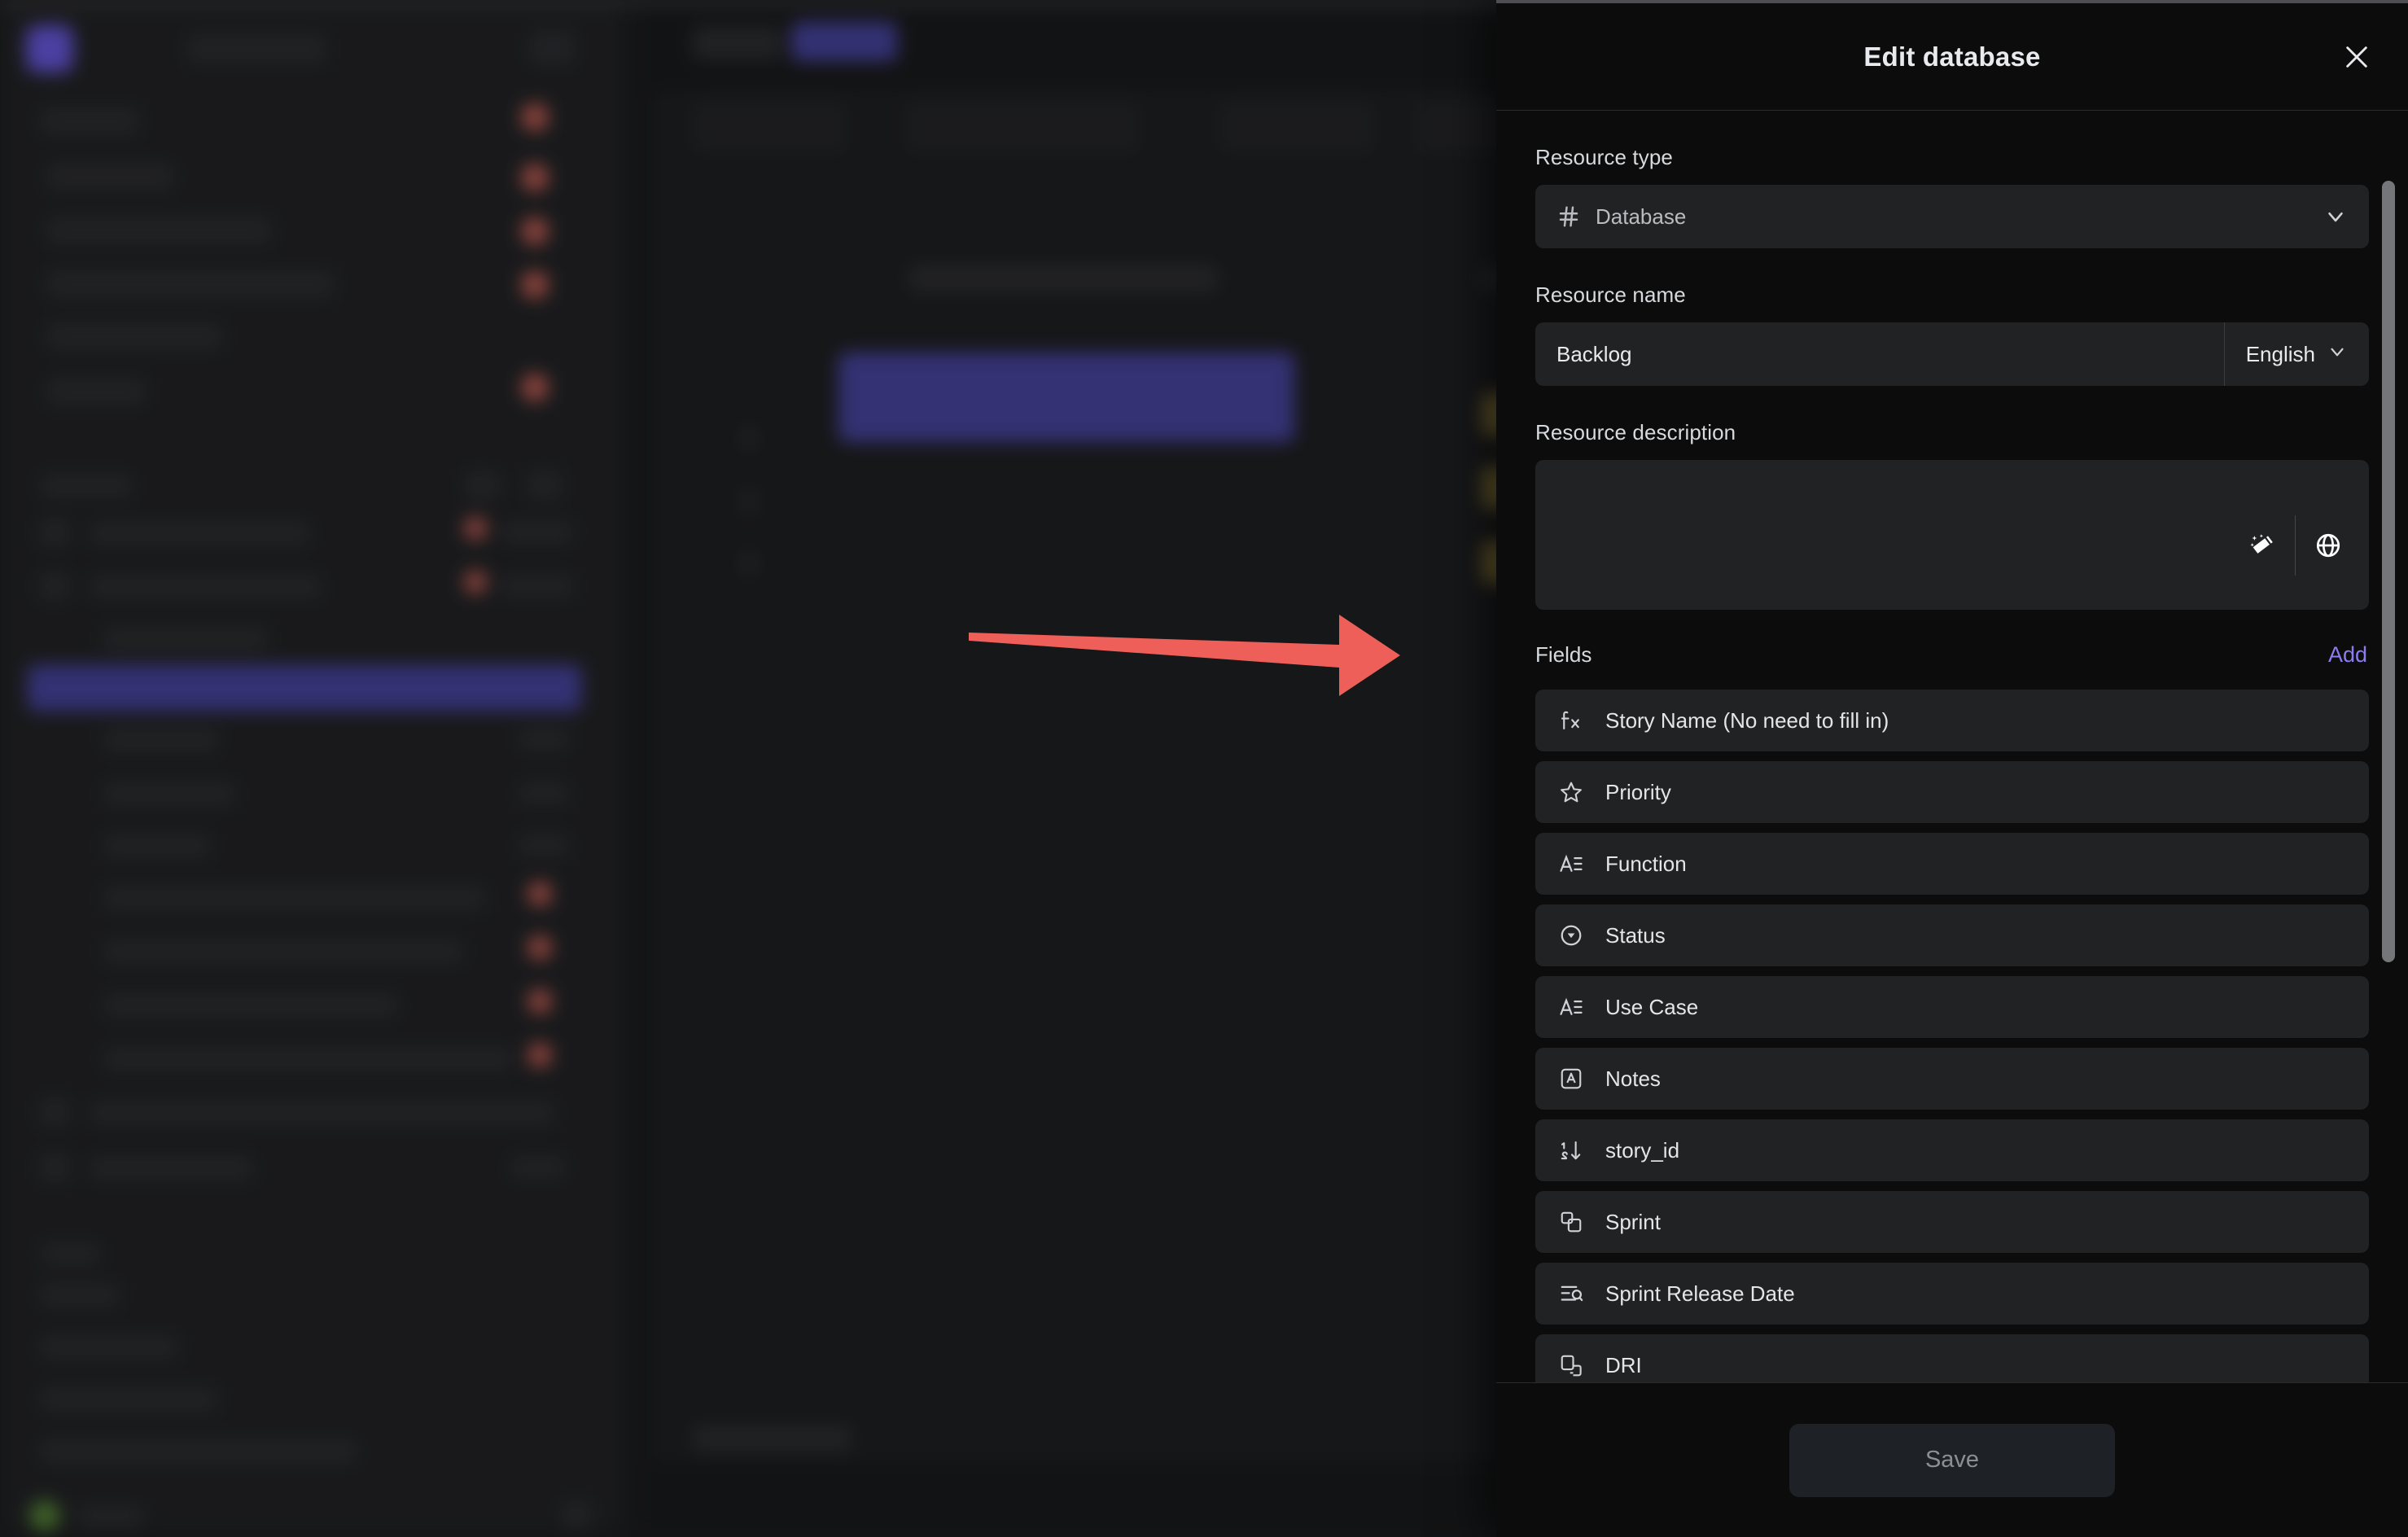  Describe the element at coordinates (2262, 545) in the screenshot. I see `magic-wand-icon` at that location.